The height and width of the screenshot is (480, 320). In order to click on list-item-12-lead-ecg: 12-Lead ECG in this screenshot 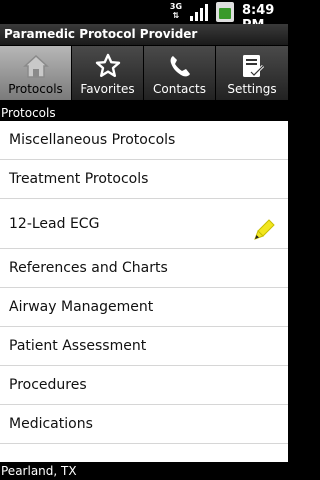, I will do `click(144, 224)`.